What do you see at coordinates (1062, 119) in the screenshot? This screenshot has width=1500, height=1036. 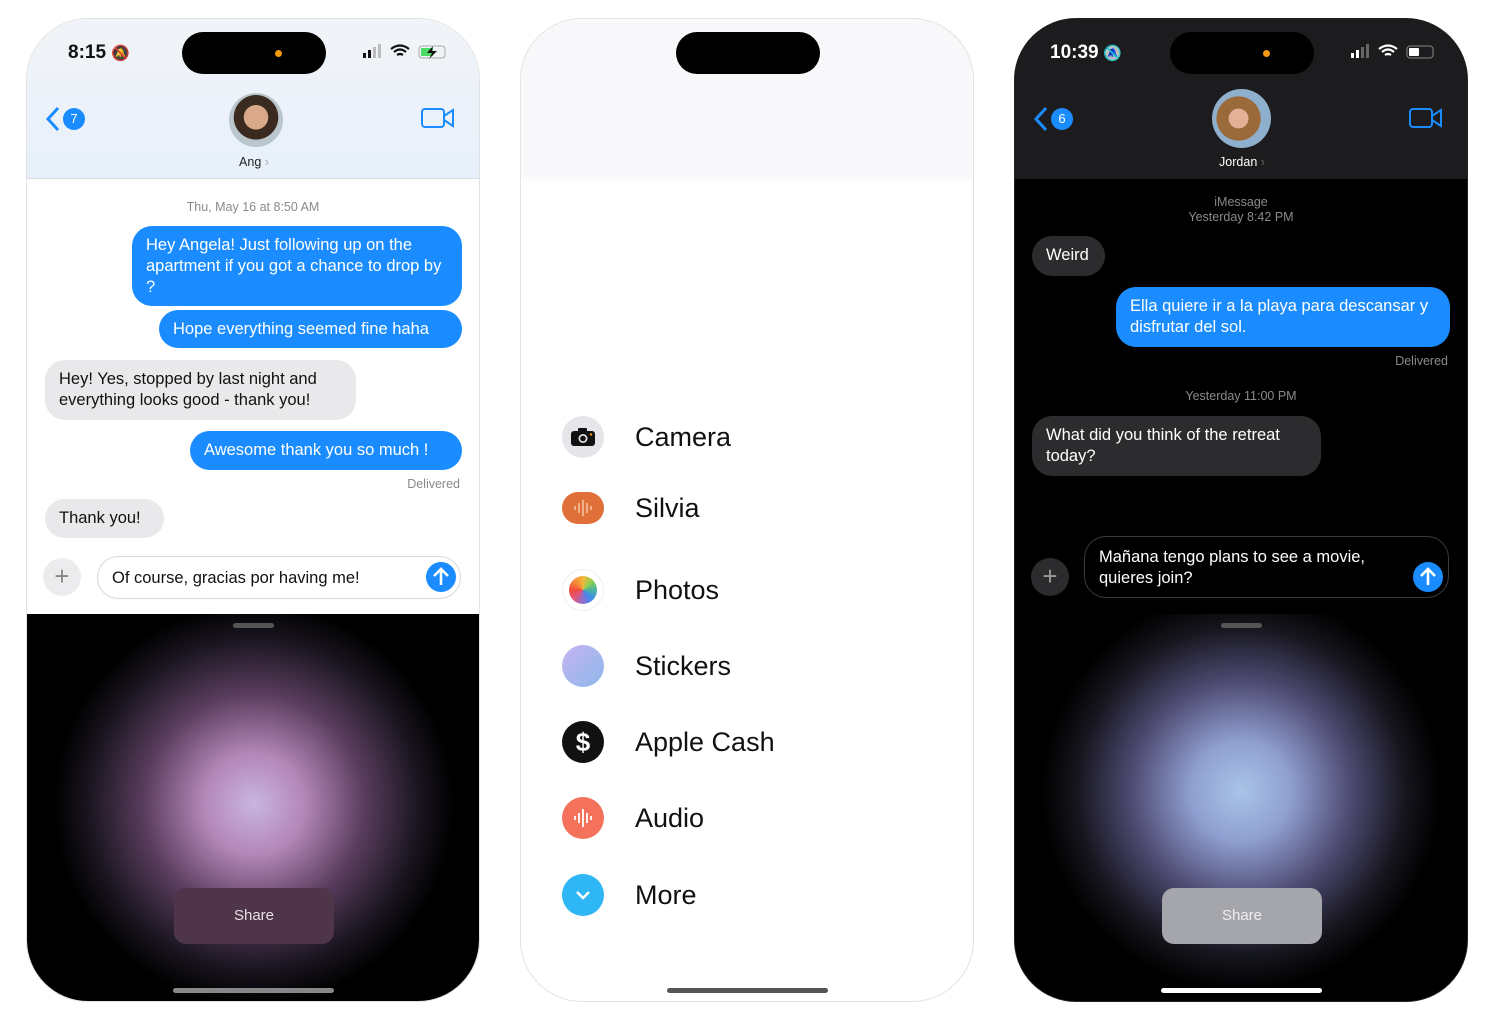 I see `unread-badge: 6` at bounding box center [1062, 119].